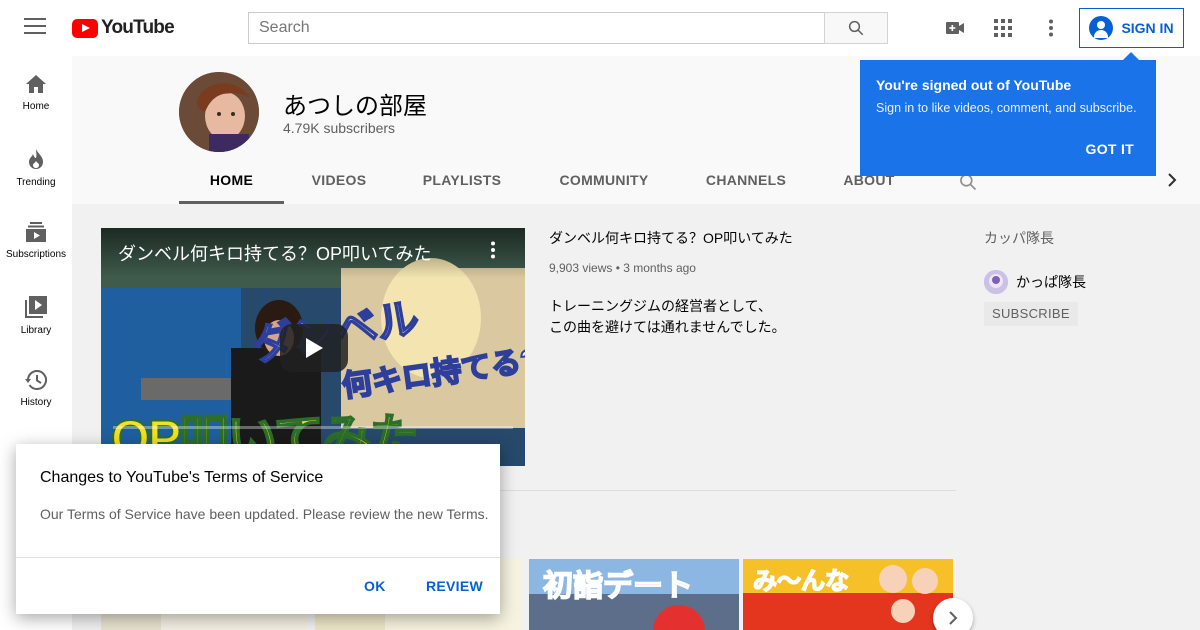  Describe the element at coordinates (274, 253) in the screenshot. I see `player-overlay-title: ダンベル何キロ持てる？OP叩いてみた` at that location.